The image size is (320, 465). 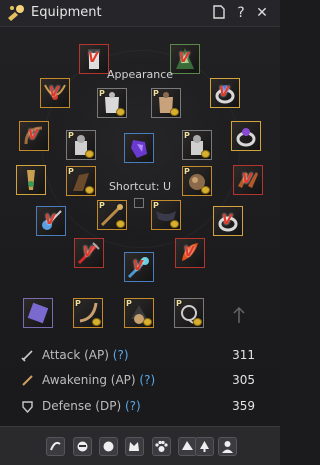 What do you see at coordinates (197, 145) in the screenshot?
I see `slot-costume-shoes: P` at bounding box center [197, 145].